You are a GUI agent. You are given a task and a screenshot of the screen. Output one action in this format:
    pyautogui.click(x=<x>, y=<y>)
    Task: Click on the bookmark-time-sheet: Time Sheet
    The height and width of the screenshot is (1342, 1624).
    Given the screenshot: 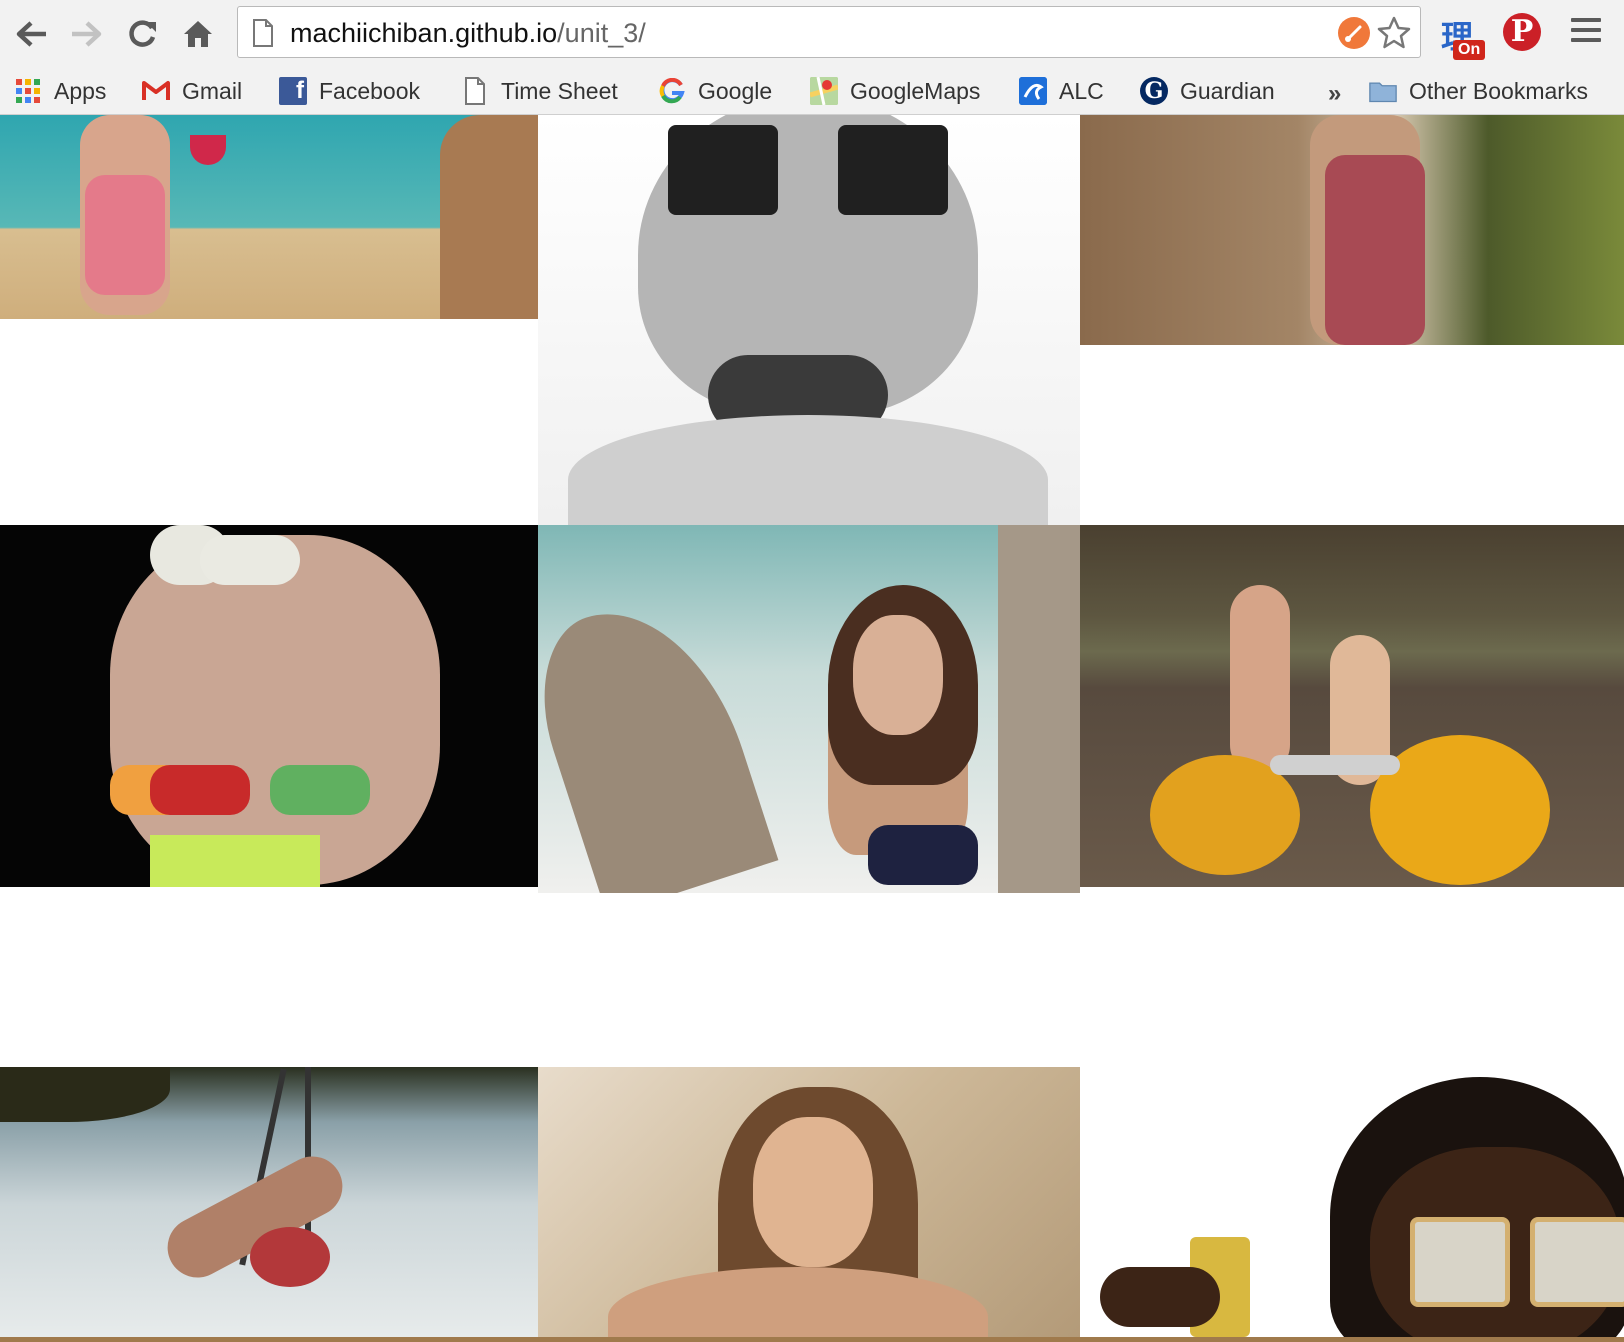 What is the action you would take?
    pyautogui.click(x=539, y=91)
    